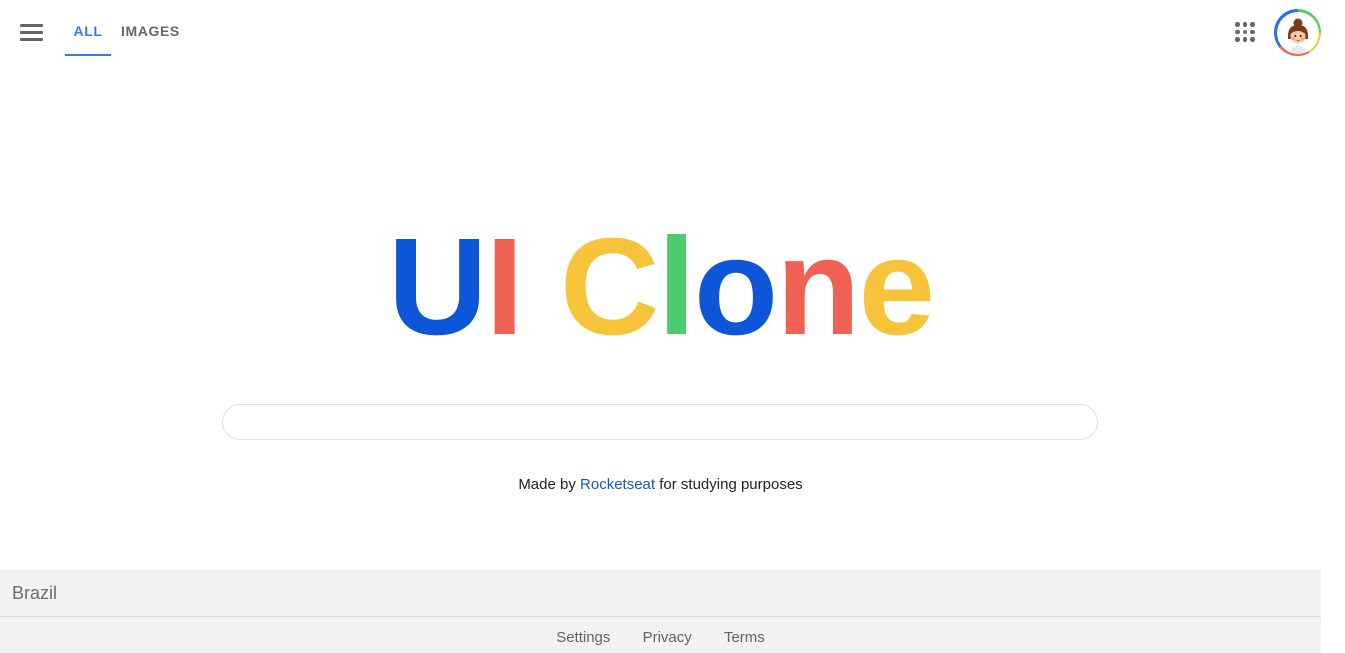 The width and height of the screenshot is (1345, 653). I want to click on logo-letter: C, so click(609, 287).